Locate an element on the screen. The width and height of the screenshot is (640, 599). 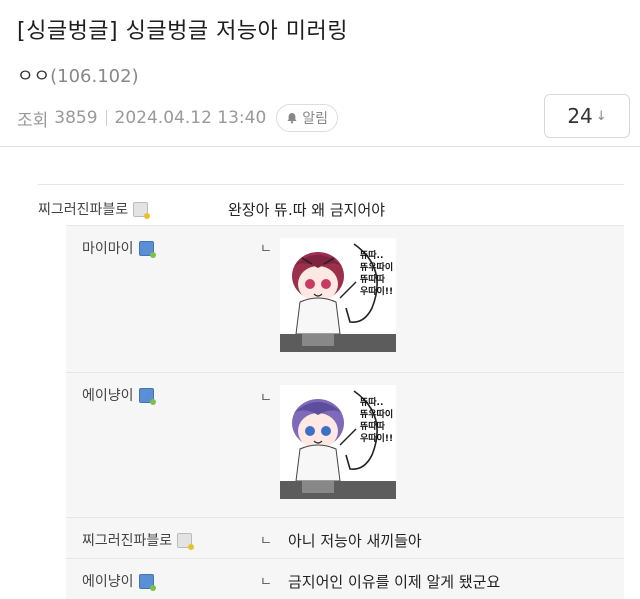
post-meta: 조회 3859 2024.04.12 13:40 알림 is located at coordinates (178, 118).